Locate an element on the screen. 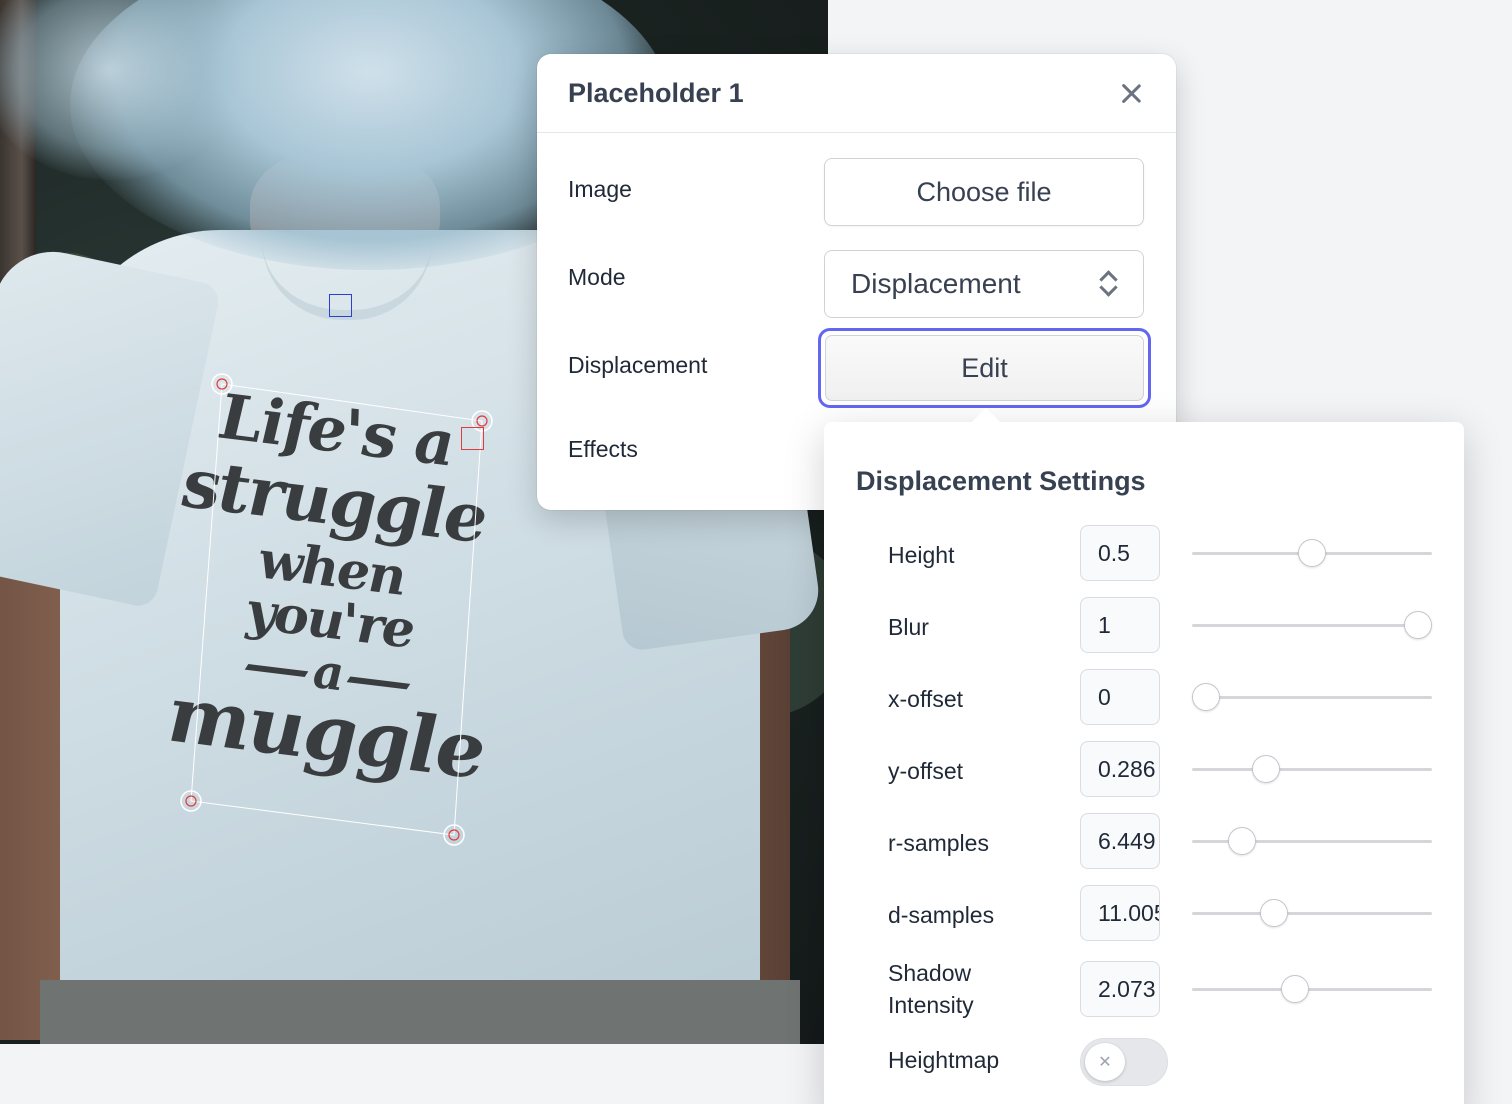 This screenshot has height=1104, width=1512. setting-label: Shadow Intensity is located at coordinates (931, 989).